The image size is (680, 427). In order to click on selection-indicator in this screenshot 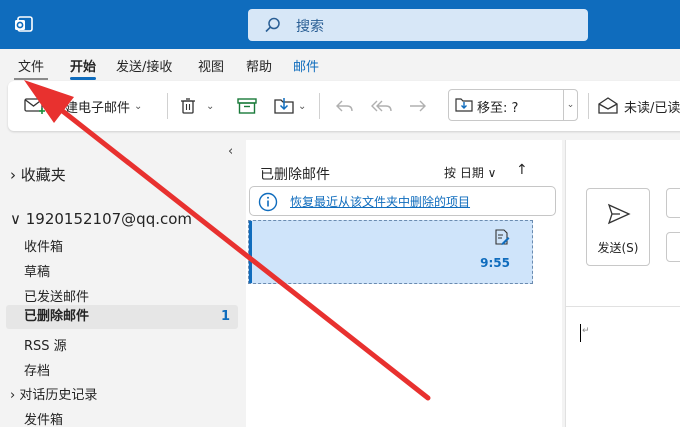, I will do `click(250, 252)`.